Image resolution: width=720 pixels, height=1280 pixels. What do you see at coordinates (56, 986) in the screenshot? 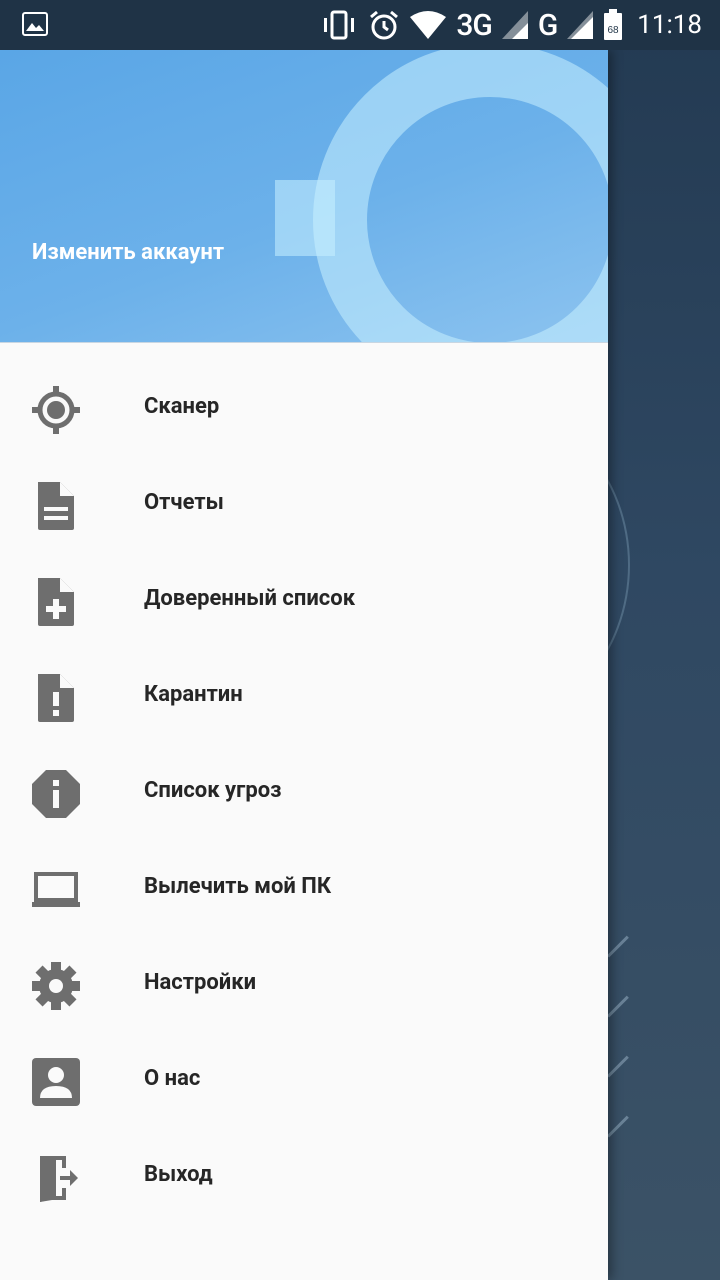
I see `gear-icon` at bounding box center [56, 986].